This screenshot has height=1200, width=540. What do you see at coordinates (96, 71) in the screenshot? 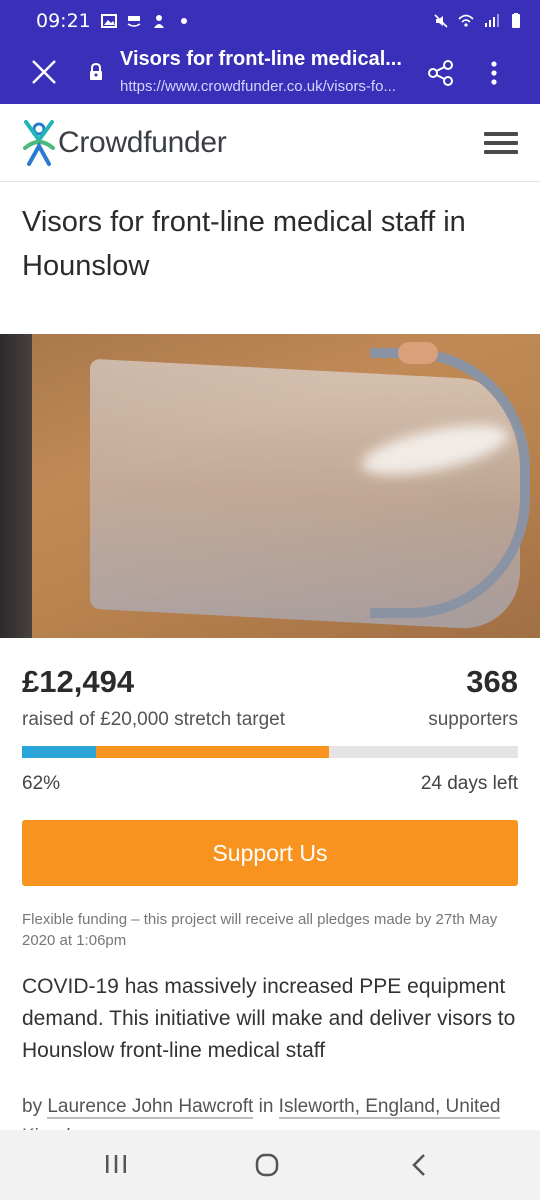
I see `lock-icon` at bounding box center [96, 71].